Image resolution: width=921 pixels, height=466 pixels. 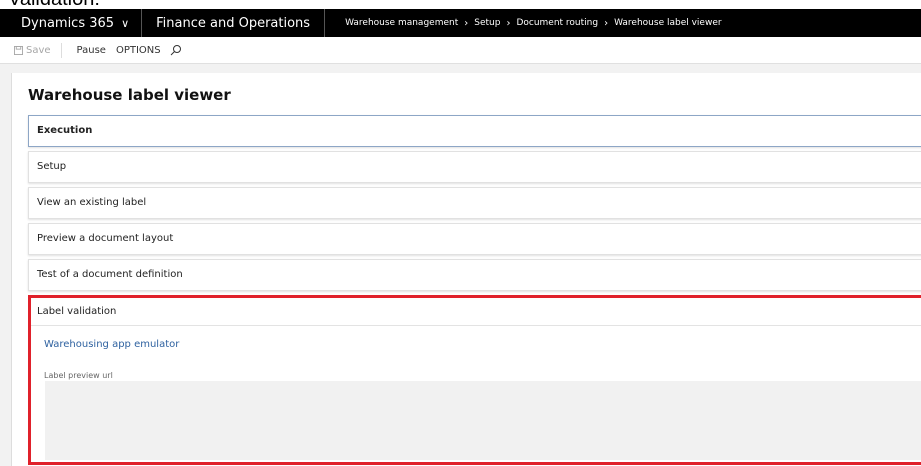 I want to click on label-preview-url-label: Label preview url, so click(x=78, y=375).